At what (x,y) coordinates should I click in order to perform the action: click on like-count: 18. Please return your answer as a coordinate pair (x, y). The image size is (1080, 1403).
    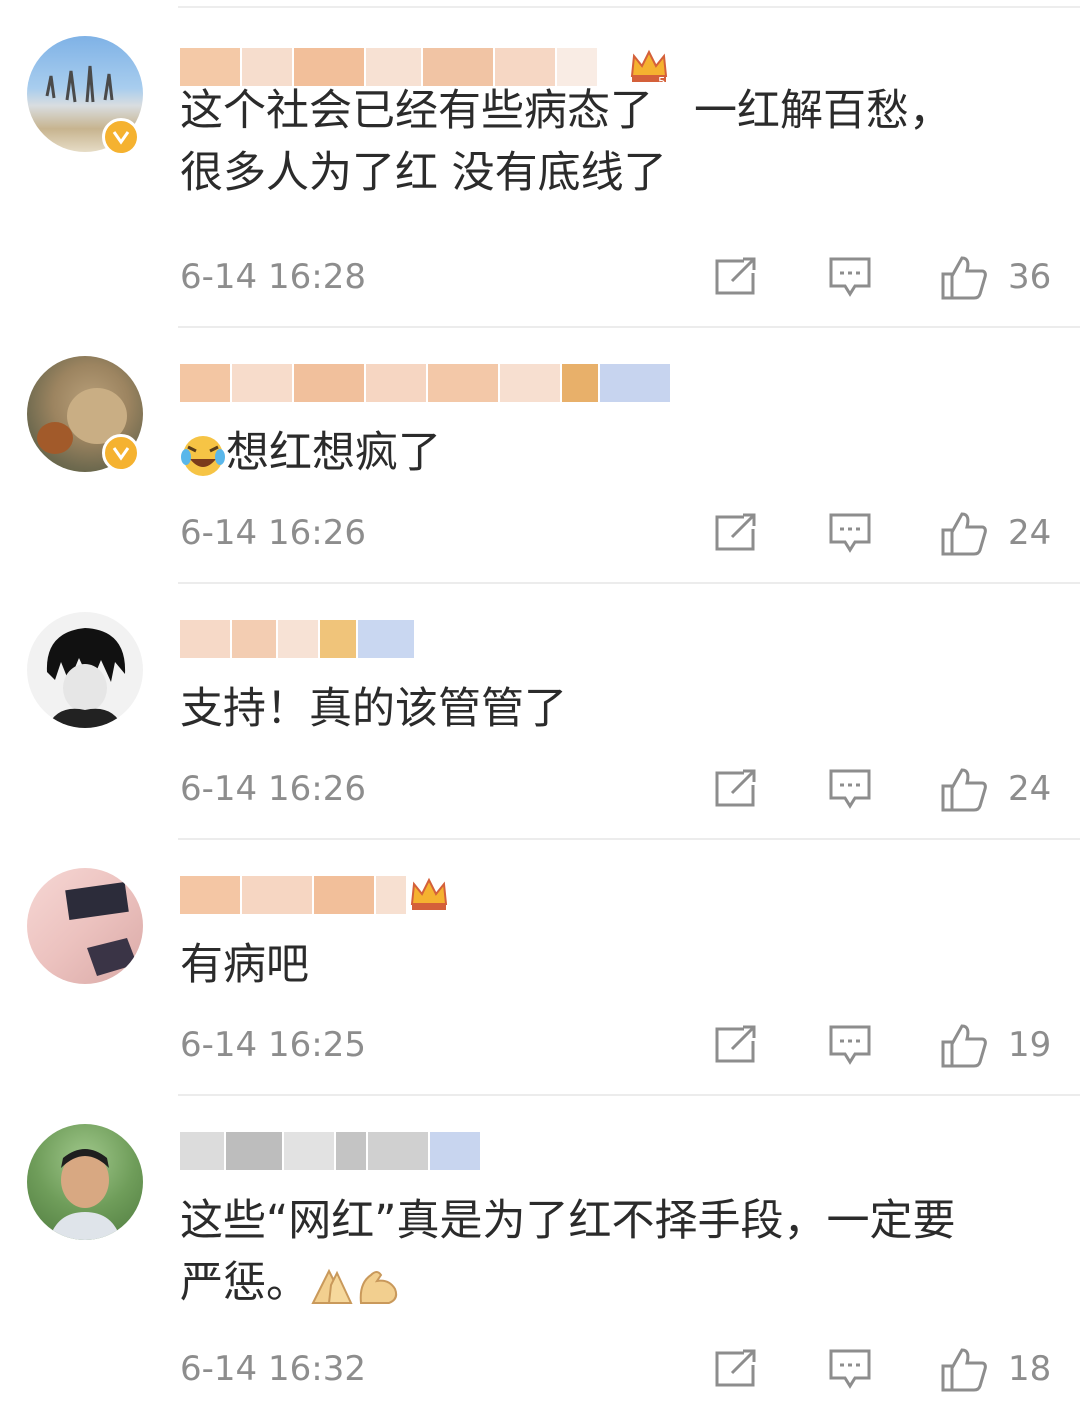
    Looking at the image, I should click on (1030, 1369).